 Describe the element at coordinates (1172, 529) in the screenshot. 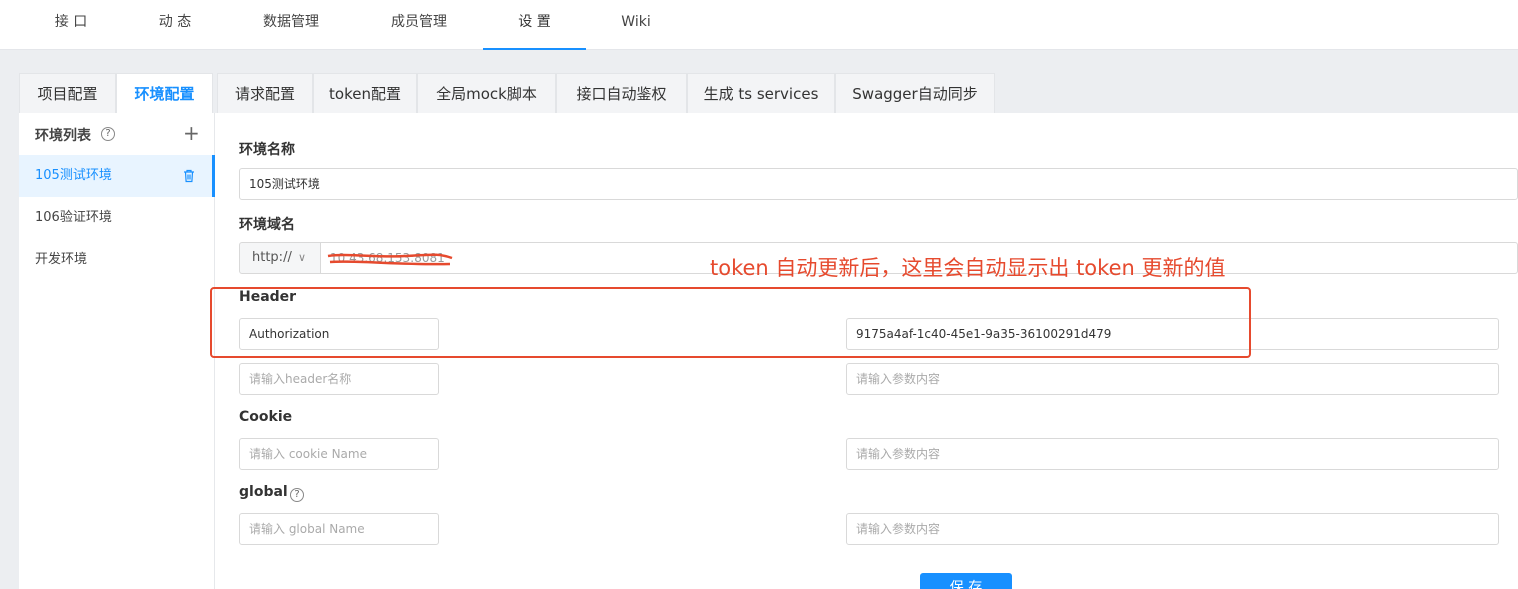

I see `global-value-input: 请输入参数内容` at that location.